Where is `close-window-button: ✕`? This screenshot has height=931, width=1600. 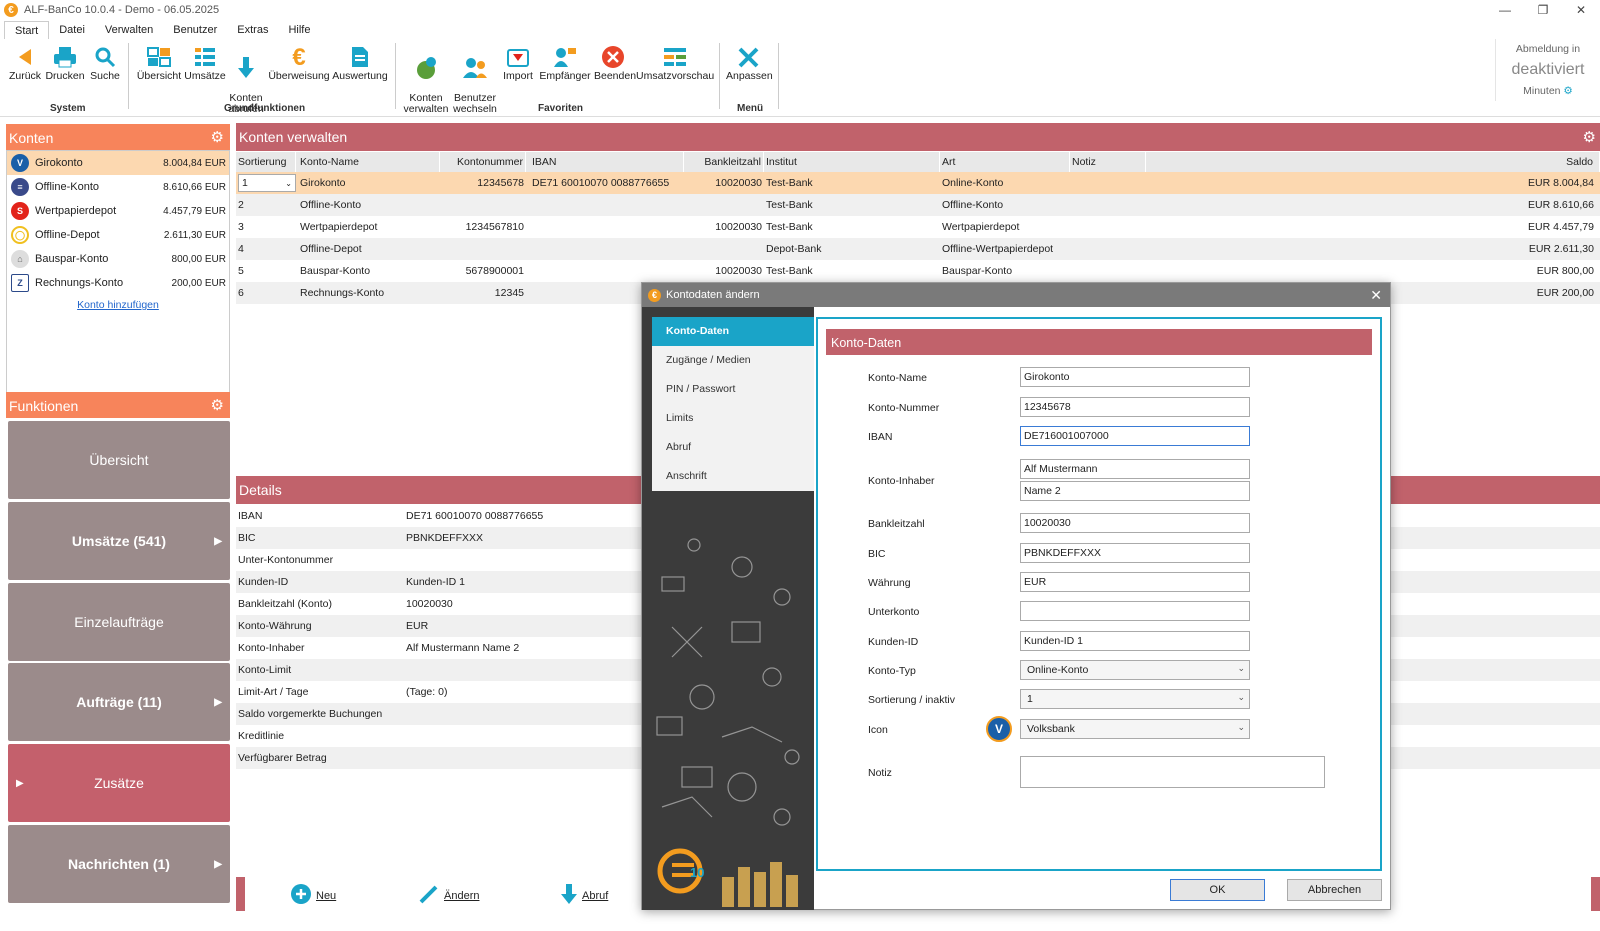
close-window-button: ✕ is located at coordinates (1581, 10).